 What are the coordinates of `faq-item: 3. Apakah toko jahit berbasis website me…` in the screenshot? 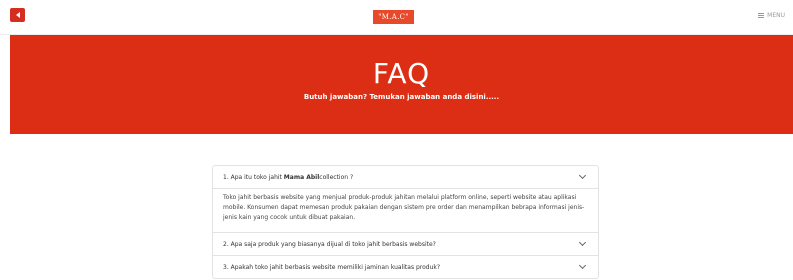 It's located at (405, 267).